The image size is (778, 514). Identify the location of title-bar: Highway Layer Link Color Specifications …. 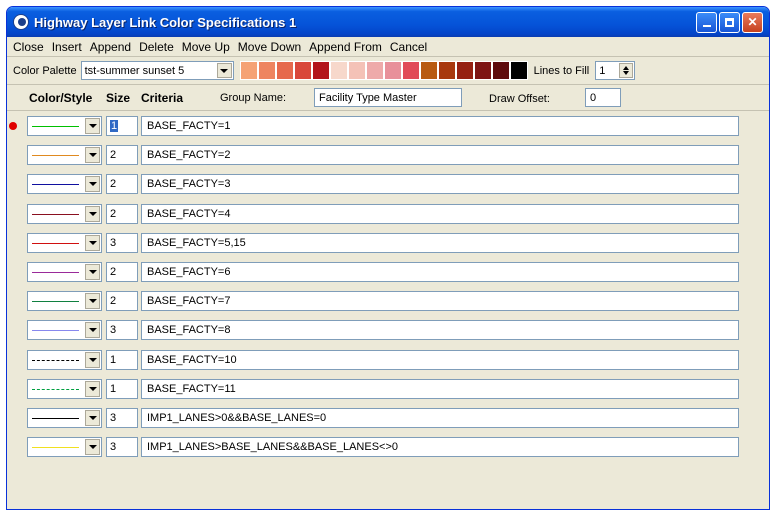
(388, 22).